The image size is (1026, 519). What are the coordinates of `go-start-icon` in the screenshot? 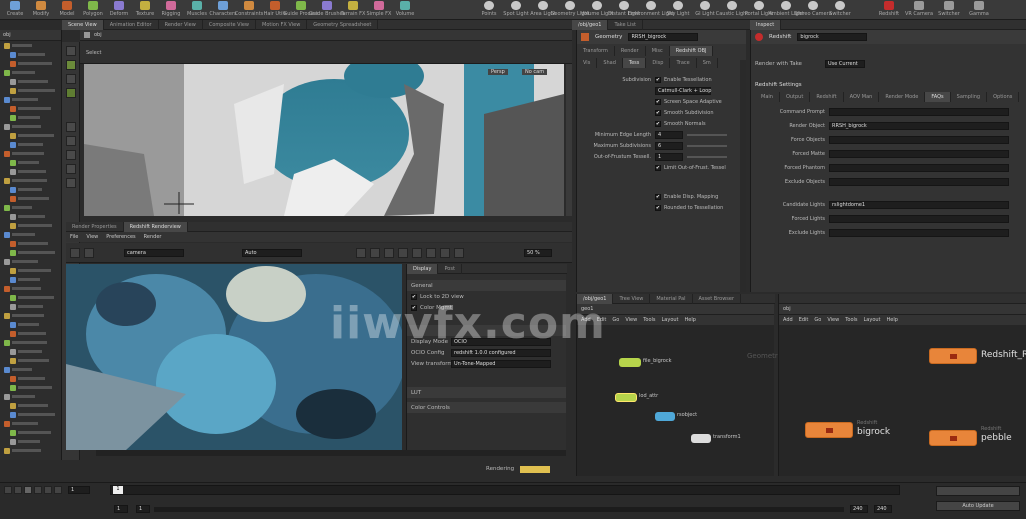 It's located at (8, 490).